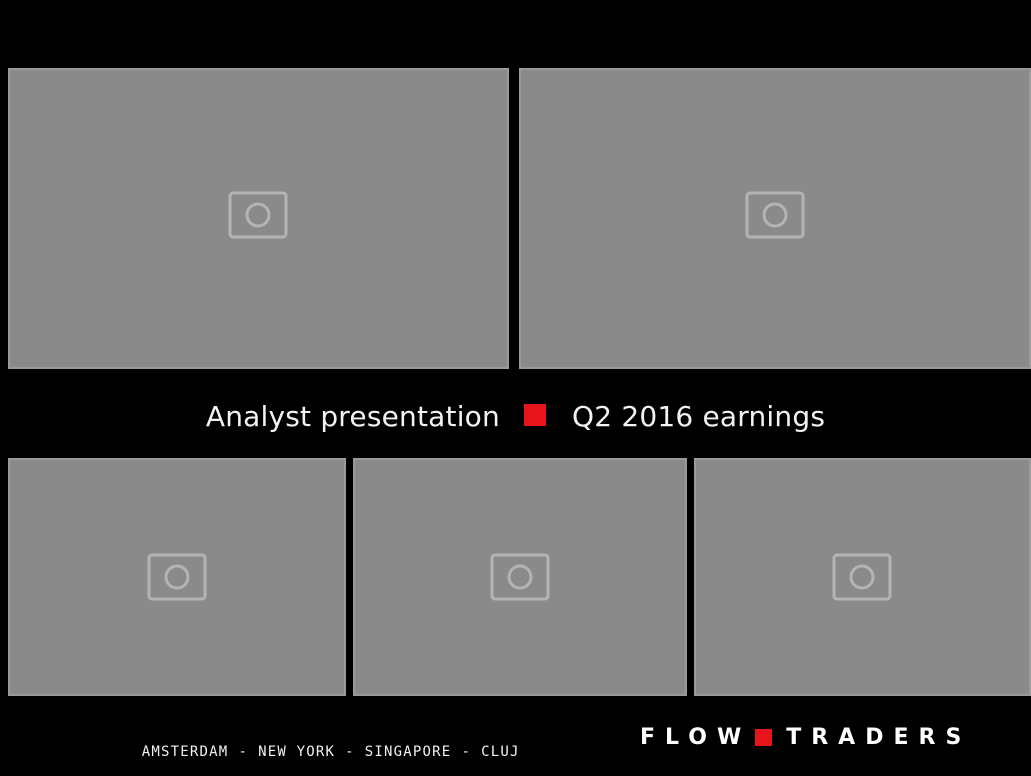 The width and height of the screenshot is (1031, 776). Describe the element at coordinates (500, 752) in the screenshot. I see `city-cluj: CLUJ` at that location.